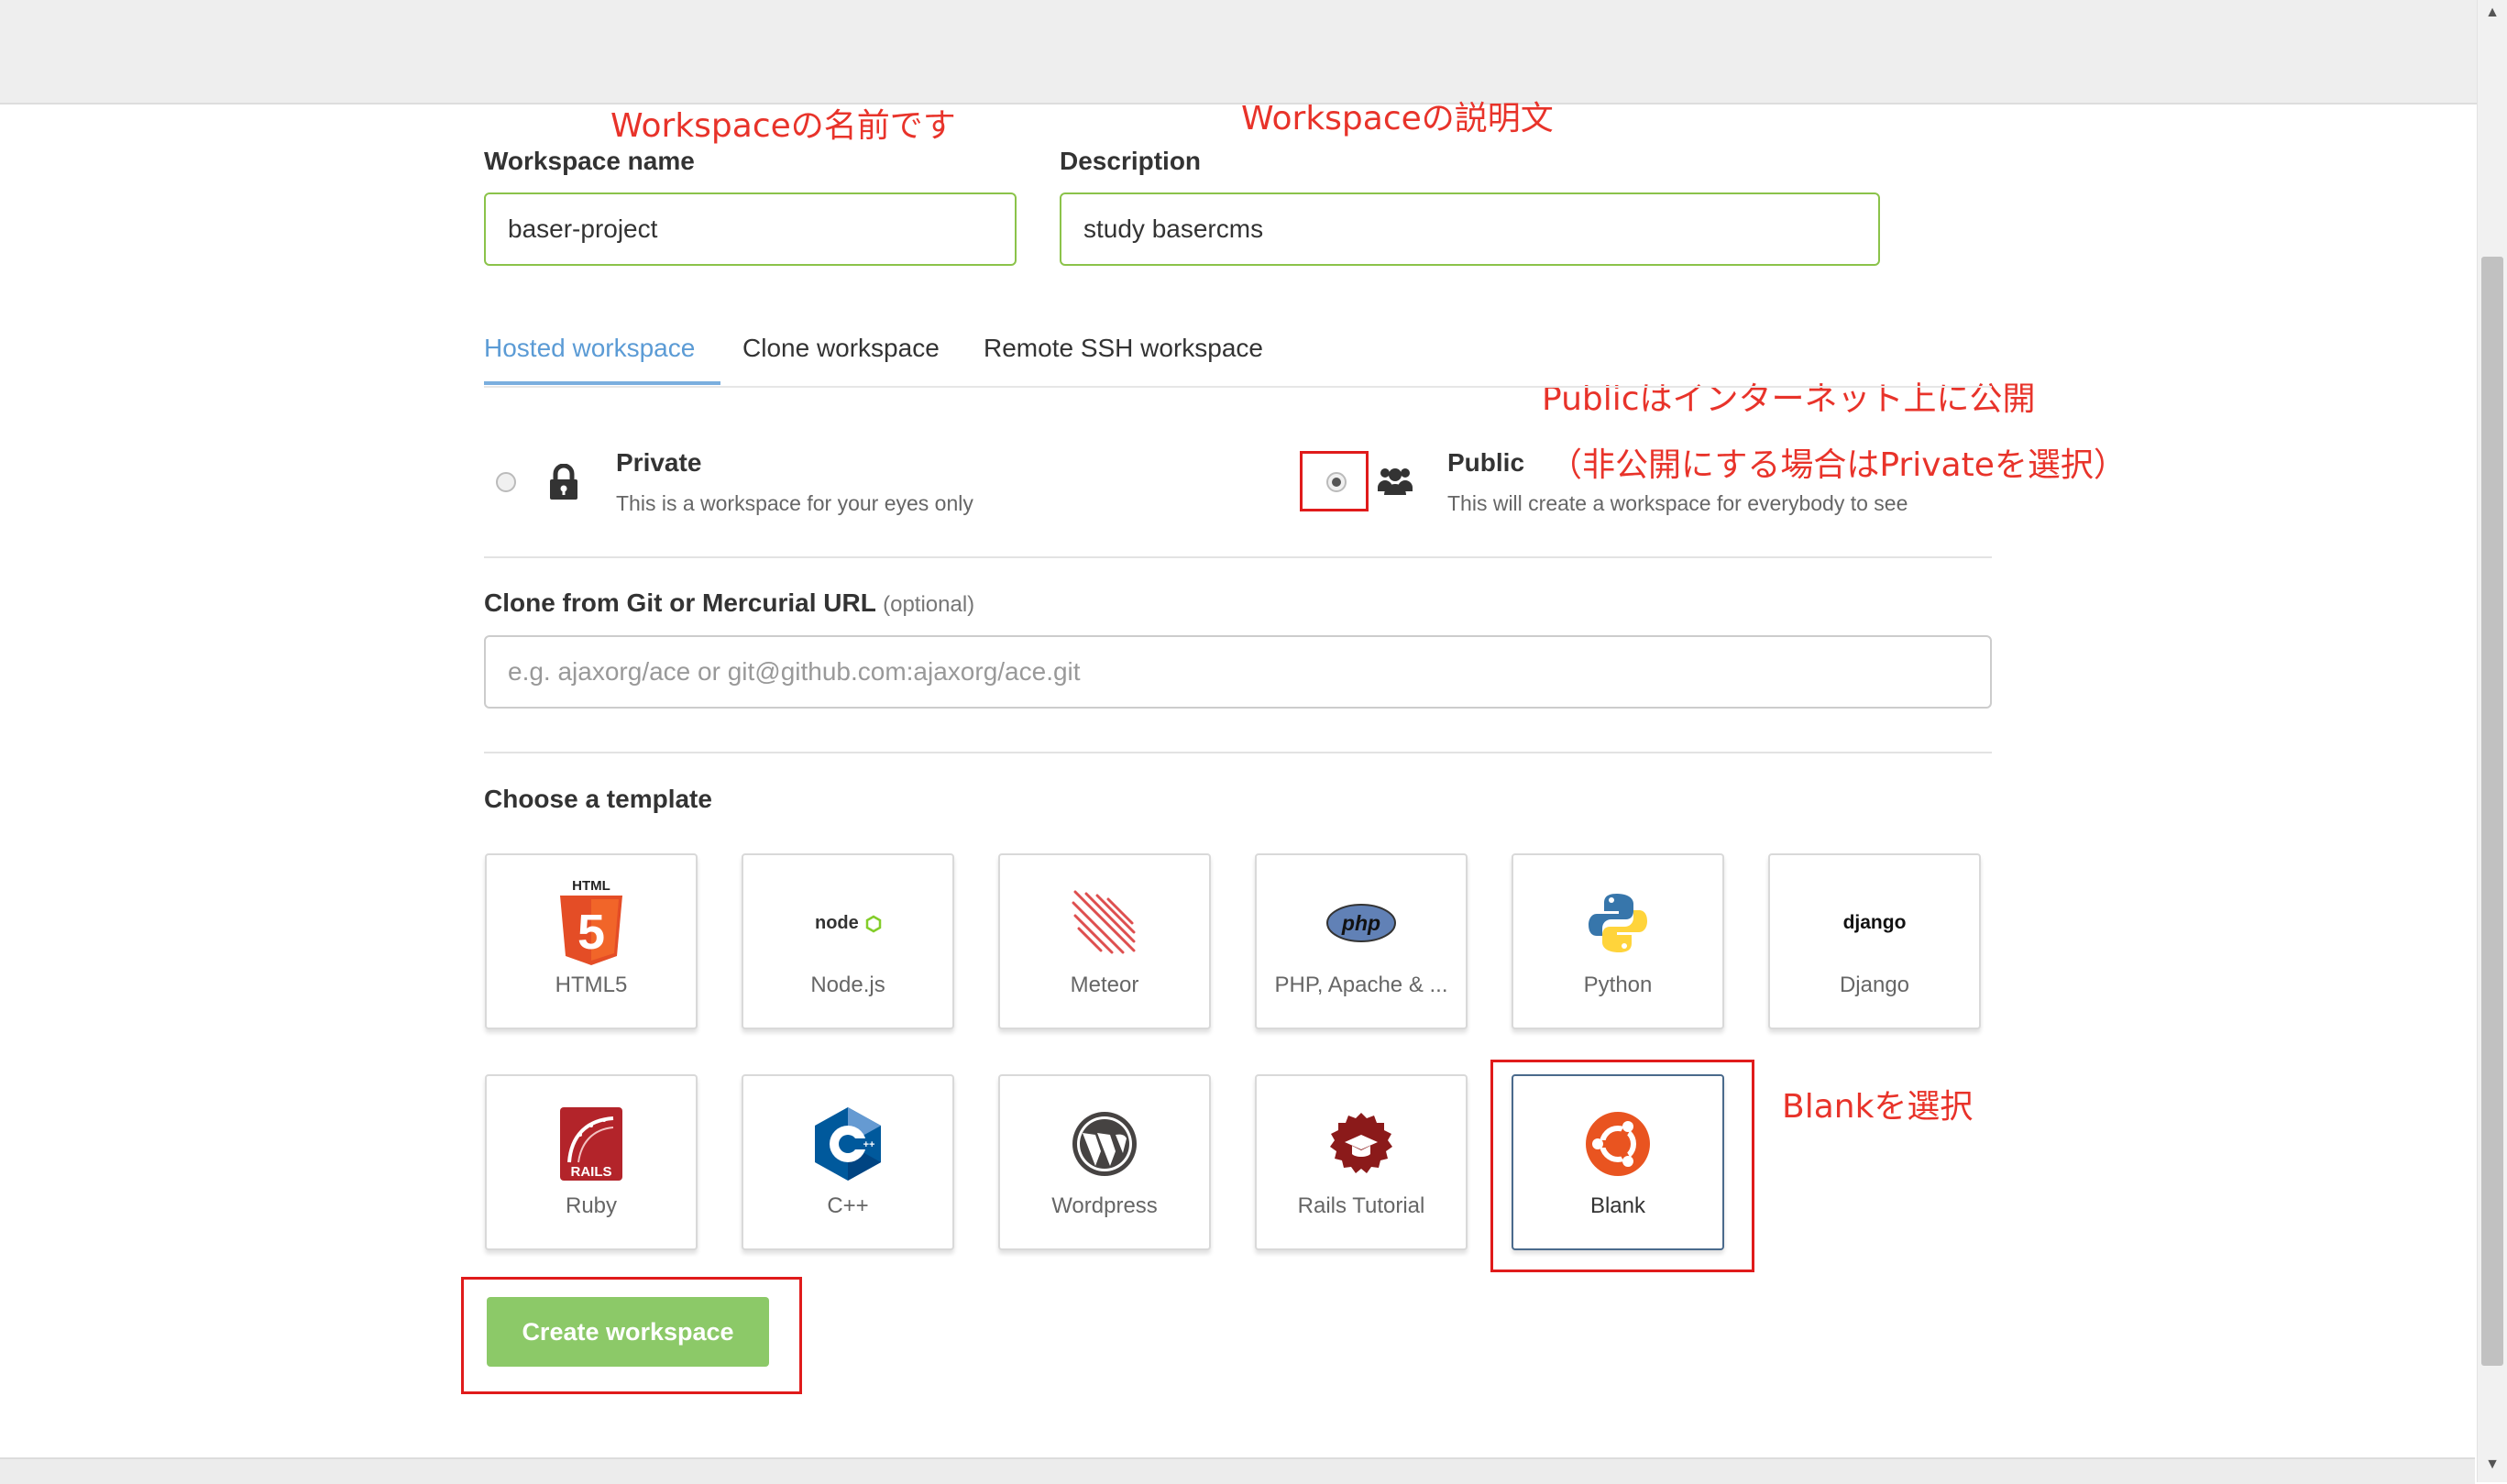  I want to click on scroll-down-icon: ▼, so click(2492, 1464).